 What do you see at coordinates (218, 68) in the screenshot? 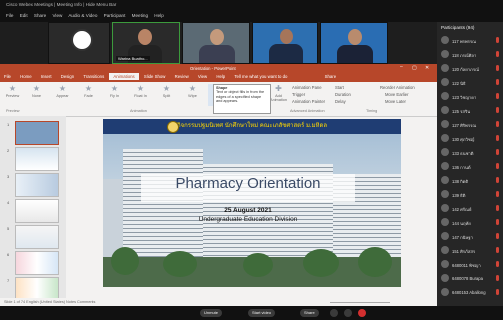
I see `ppt-title-bar: Orientation - PowerPoint ✕ ▢ –` at bounding box center [218, 68].